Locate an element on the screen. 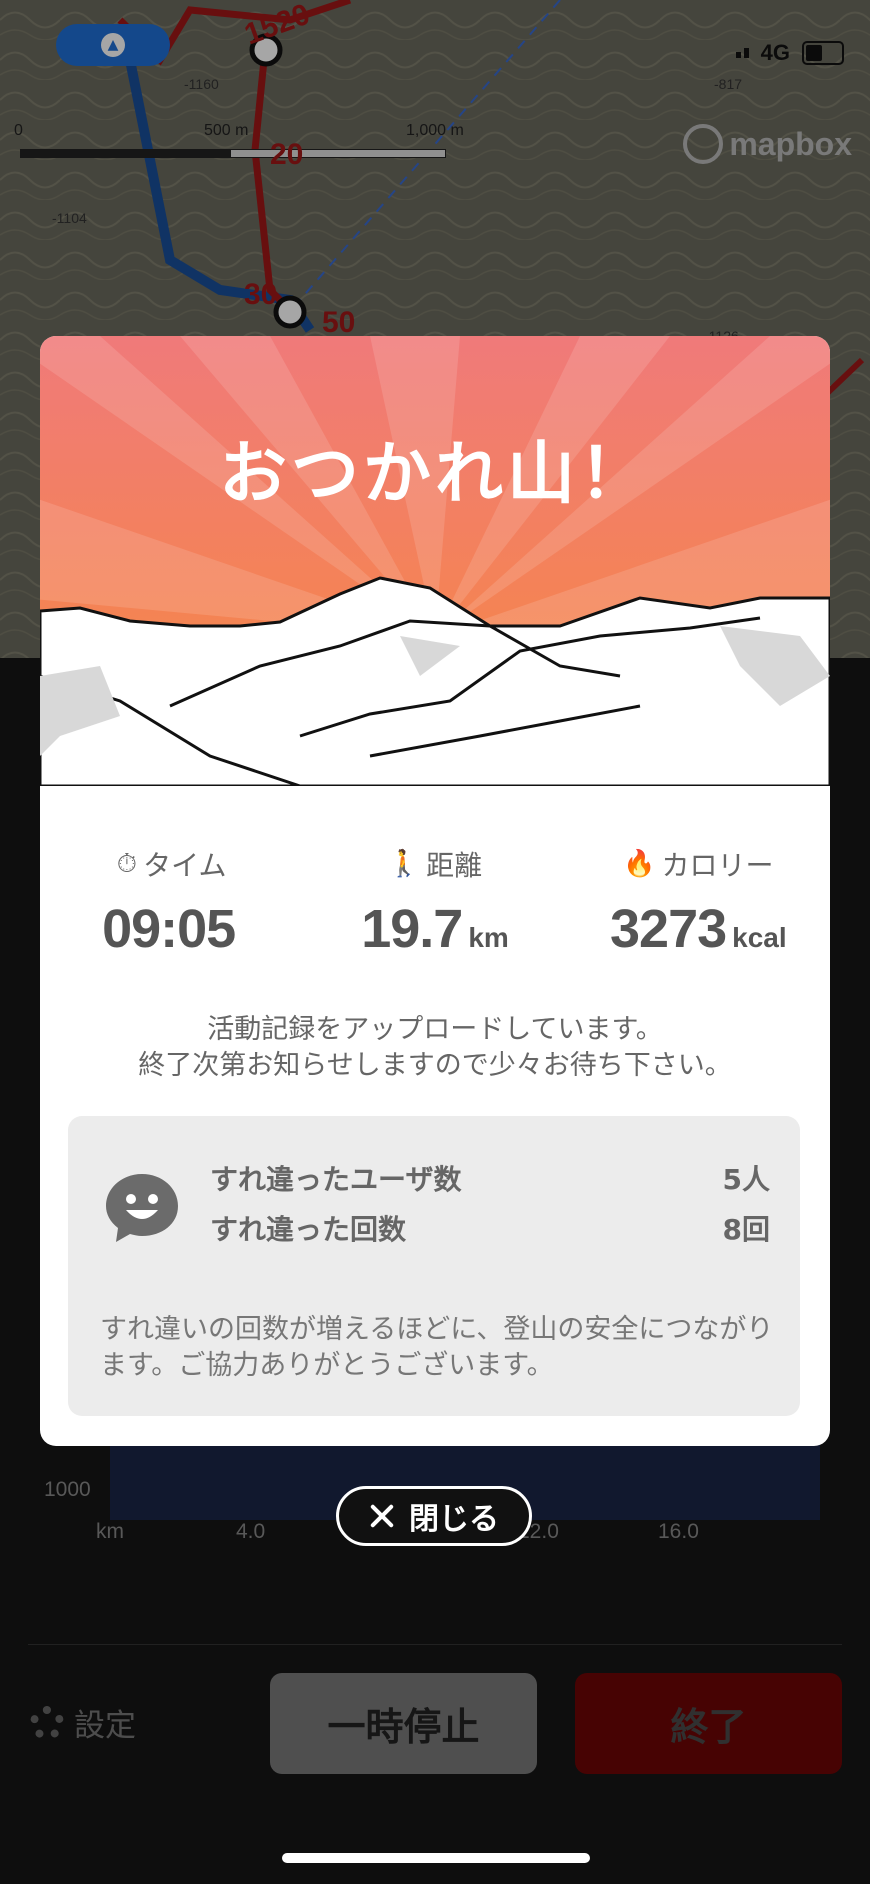 The width and height of the screenshot is (870, 1884). stat-time: ⏱ タイム 09:05 is located at coordinates (171, 902).